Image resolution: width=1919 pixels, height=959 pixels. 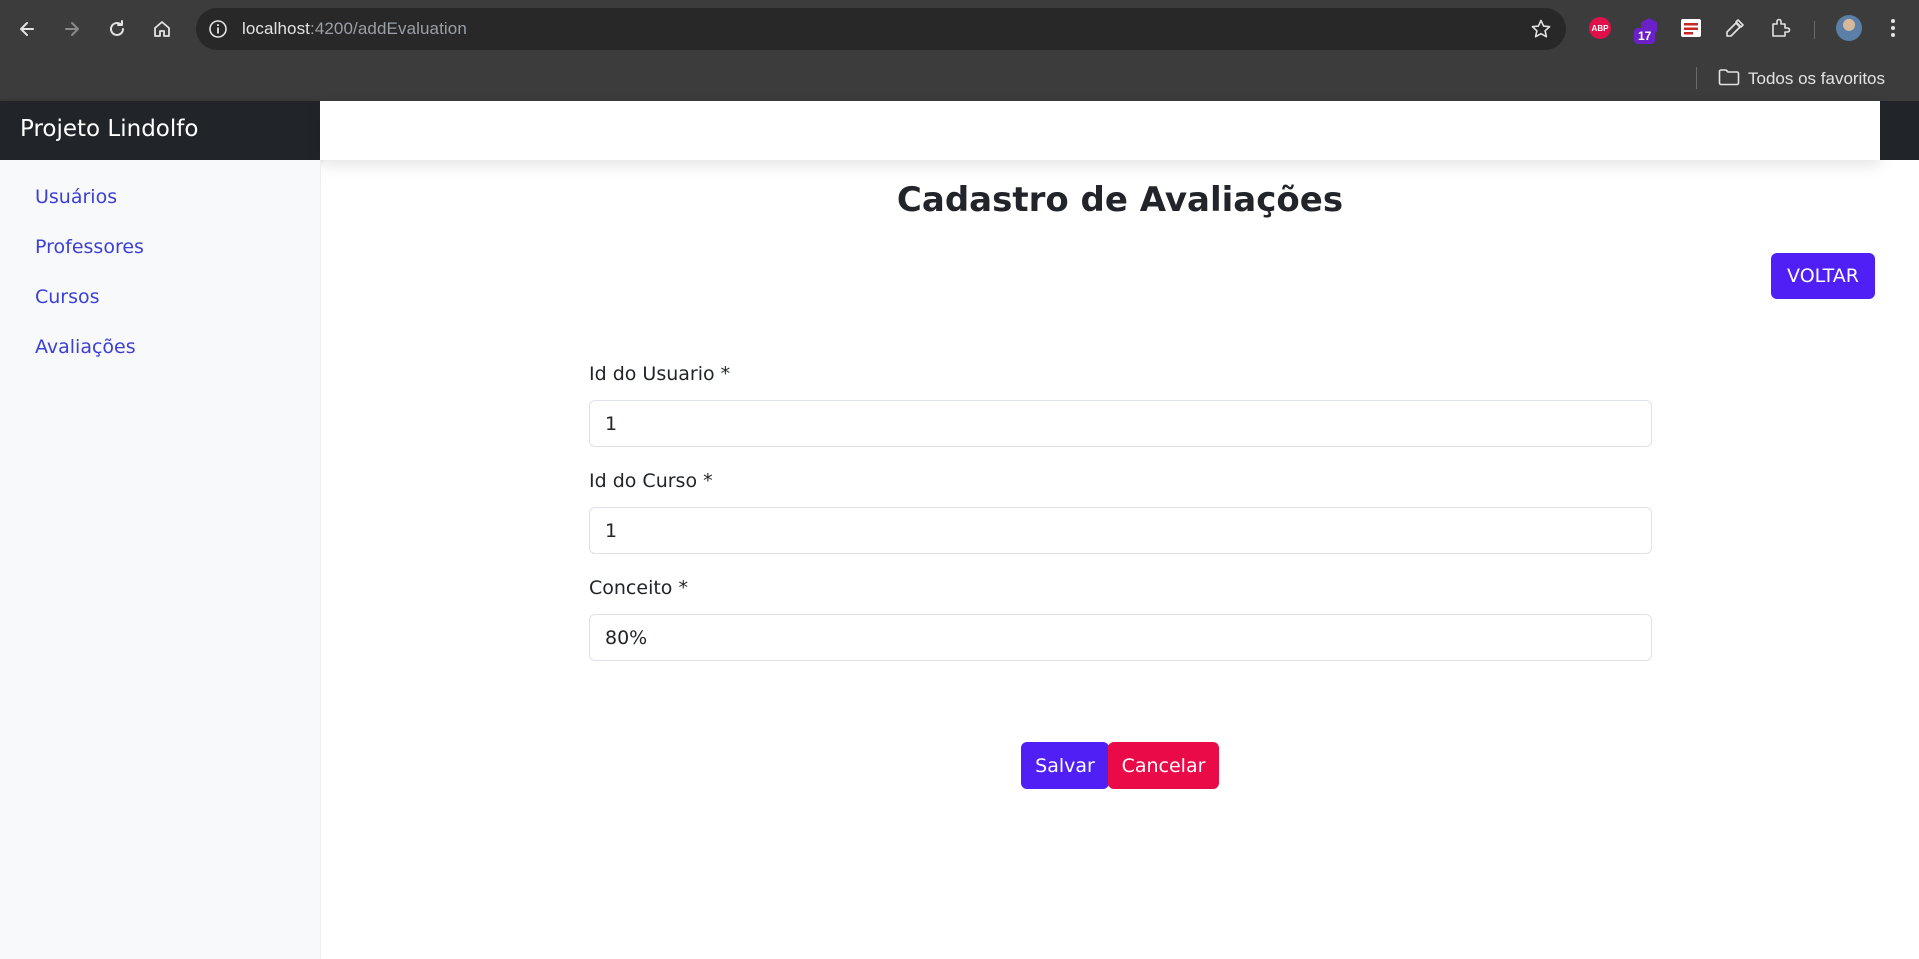 I want to click on brand-title: Projeto Lindolfo, so click(x=109, y=129).